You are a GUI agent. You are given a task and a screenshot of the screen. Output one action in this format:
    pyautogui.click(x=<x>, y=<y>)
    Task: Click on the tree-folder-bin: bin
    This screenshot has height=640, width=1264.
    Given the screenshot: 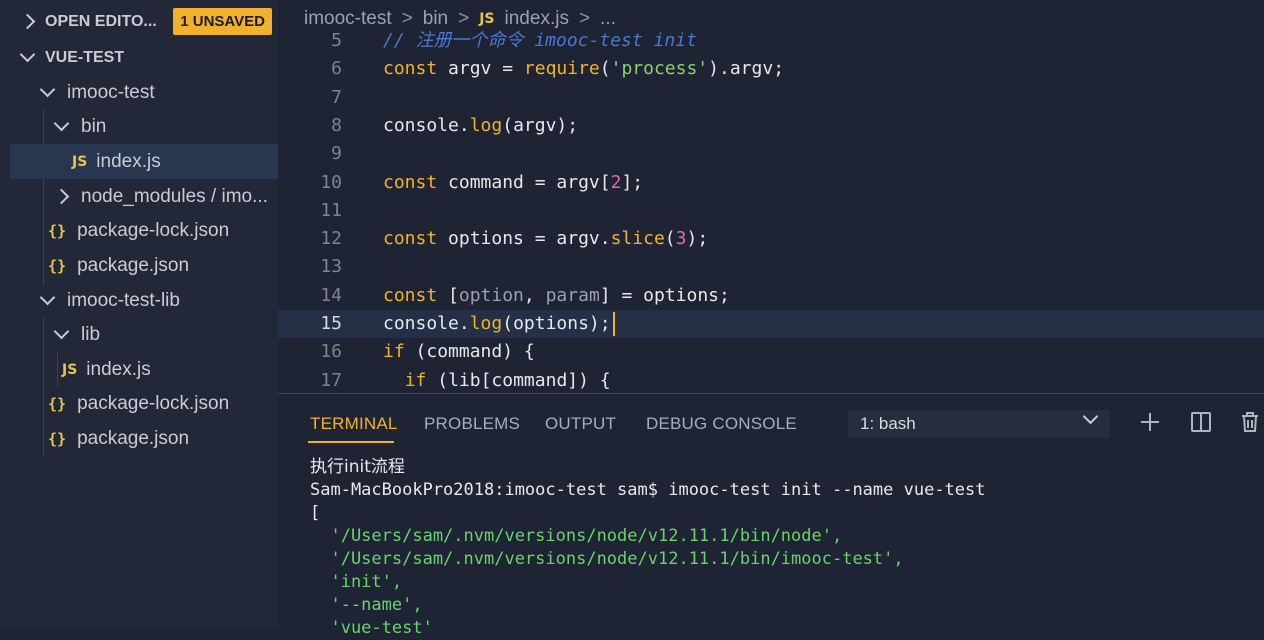 What is the action you would take?
    pyautogui.click(x=139, y=126)
    